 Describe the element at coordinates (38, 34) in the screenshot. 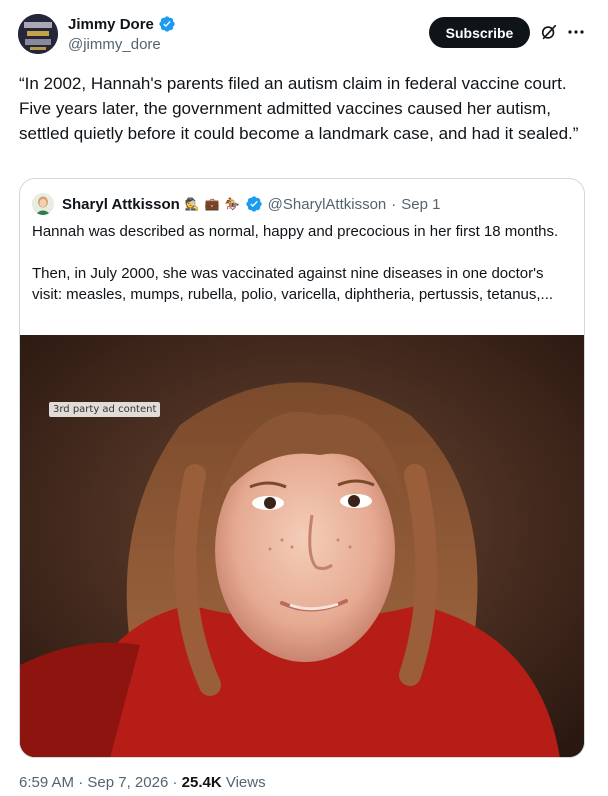

I see `author-avatar` at that location.